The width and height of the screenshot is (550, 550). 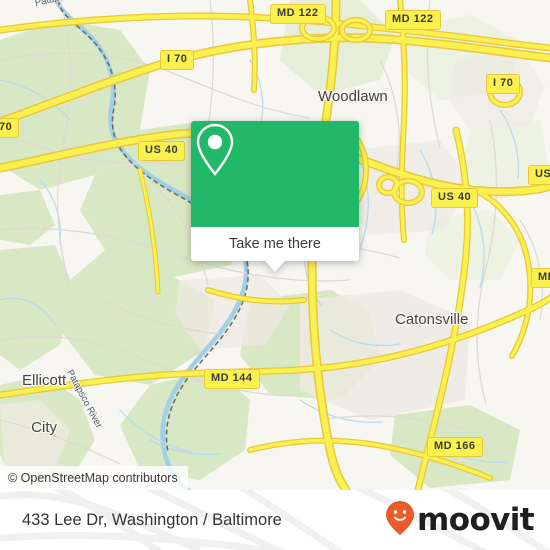 I want to click on osm-attribution: © OpenStreetMap contributors, so click(x=94, y=478).